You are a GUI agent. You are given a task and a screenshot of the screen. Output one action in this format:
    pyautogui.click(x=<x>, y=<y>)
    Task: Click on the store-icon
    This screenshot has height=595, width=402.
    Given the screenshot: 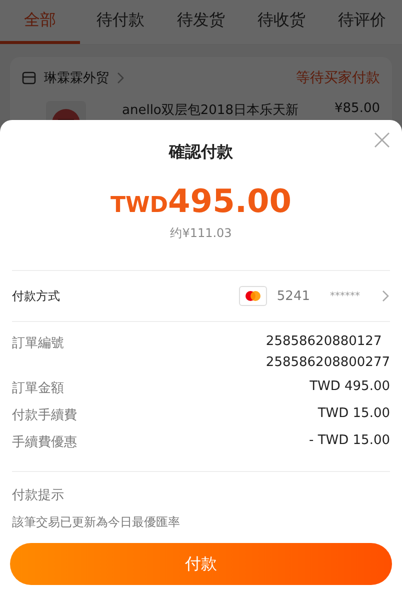 What is the action you would take?
    pyautogui.click(x=29, y=78)
    